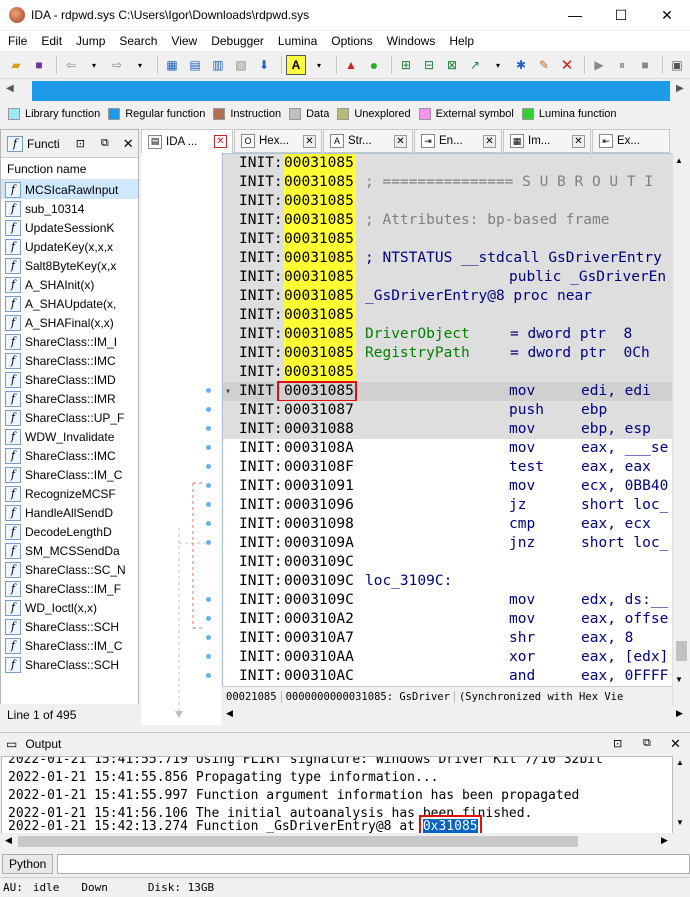 This screenshot has height=897, width=690. Describe the element at coordinates (69, 284) in the screenshot. I see `function-list-item: f A_SHAInit(x)` at that location.